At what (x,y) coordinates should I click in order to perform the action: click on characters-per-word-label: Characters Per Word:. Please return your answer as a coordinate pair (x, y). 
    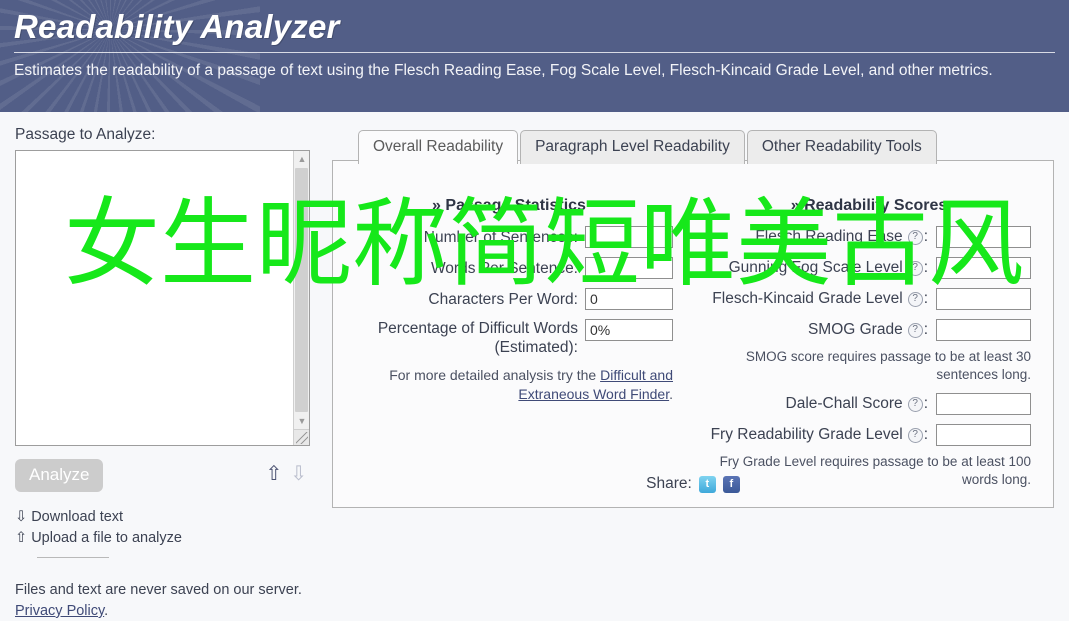
    Looking at the image, I should click on (503, 299).